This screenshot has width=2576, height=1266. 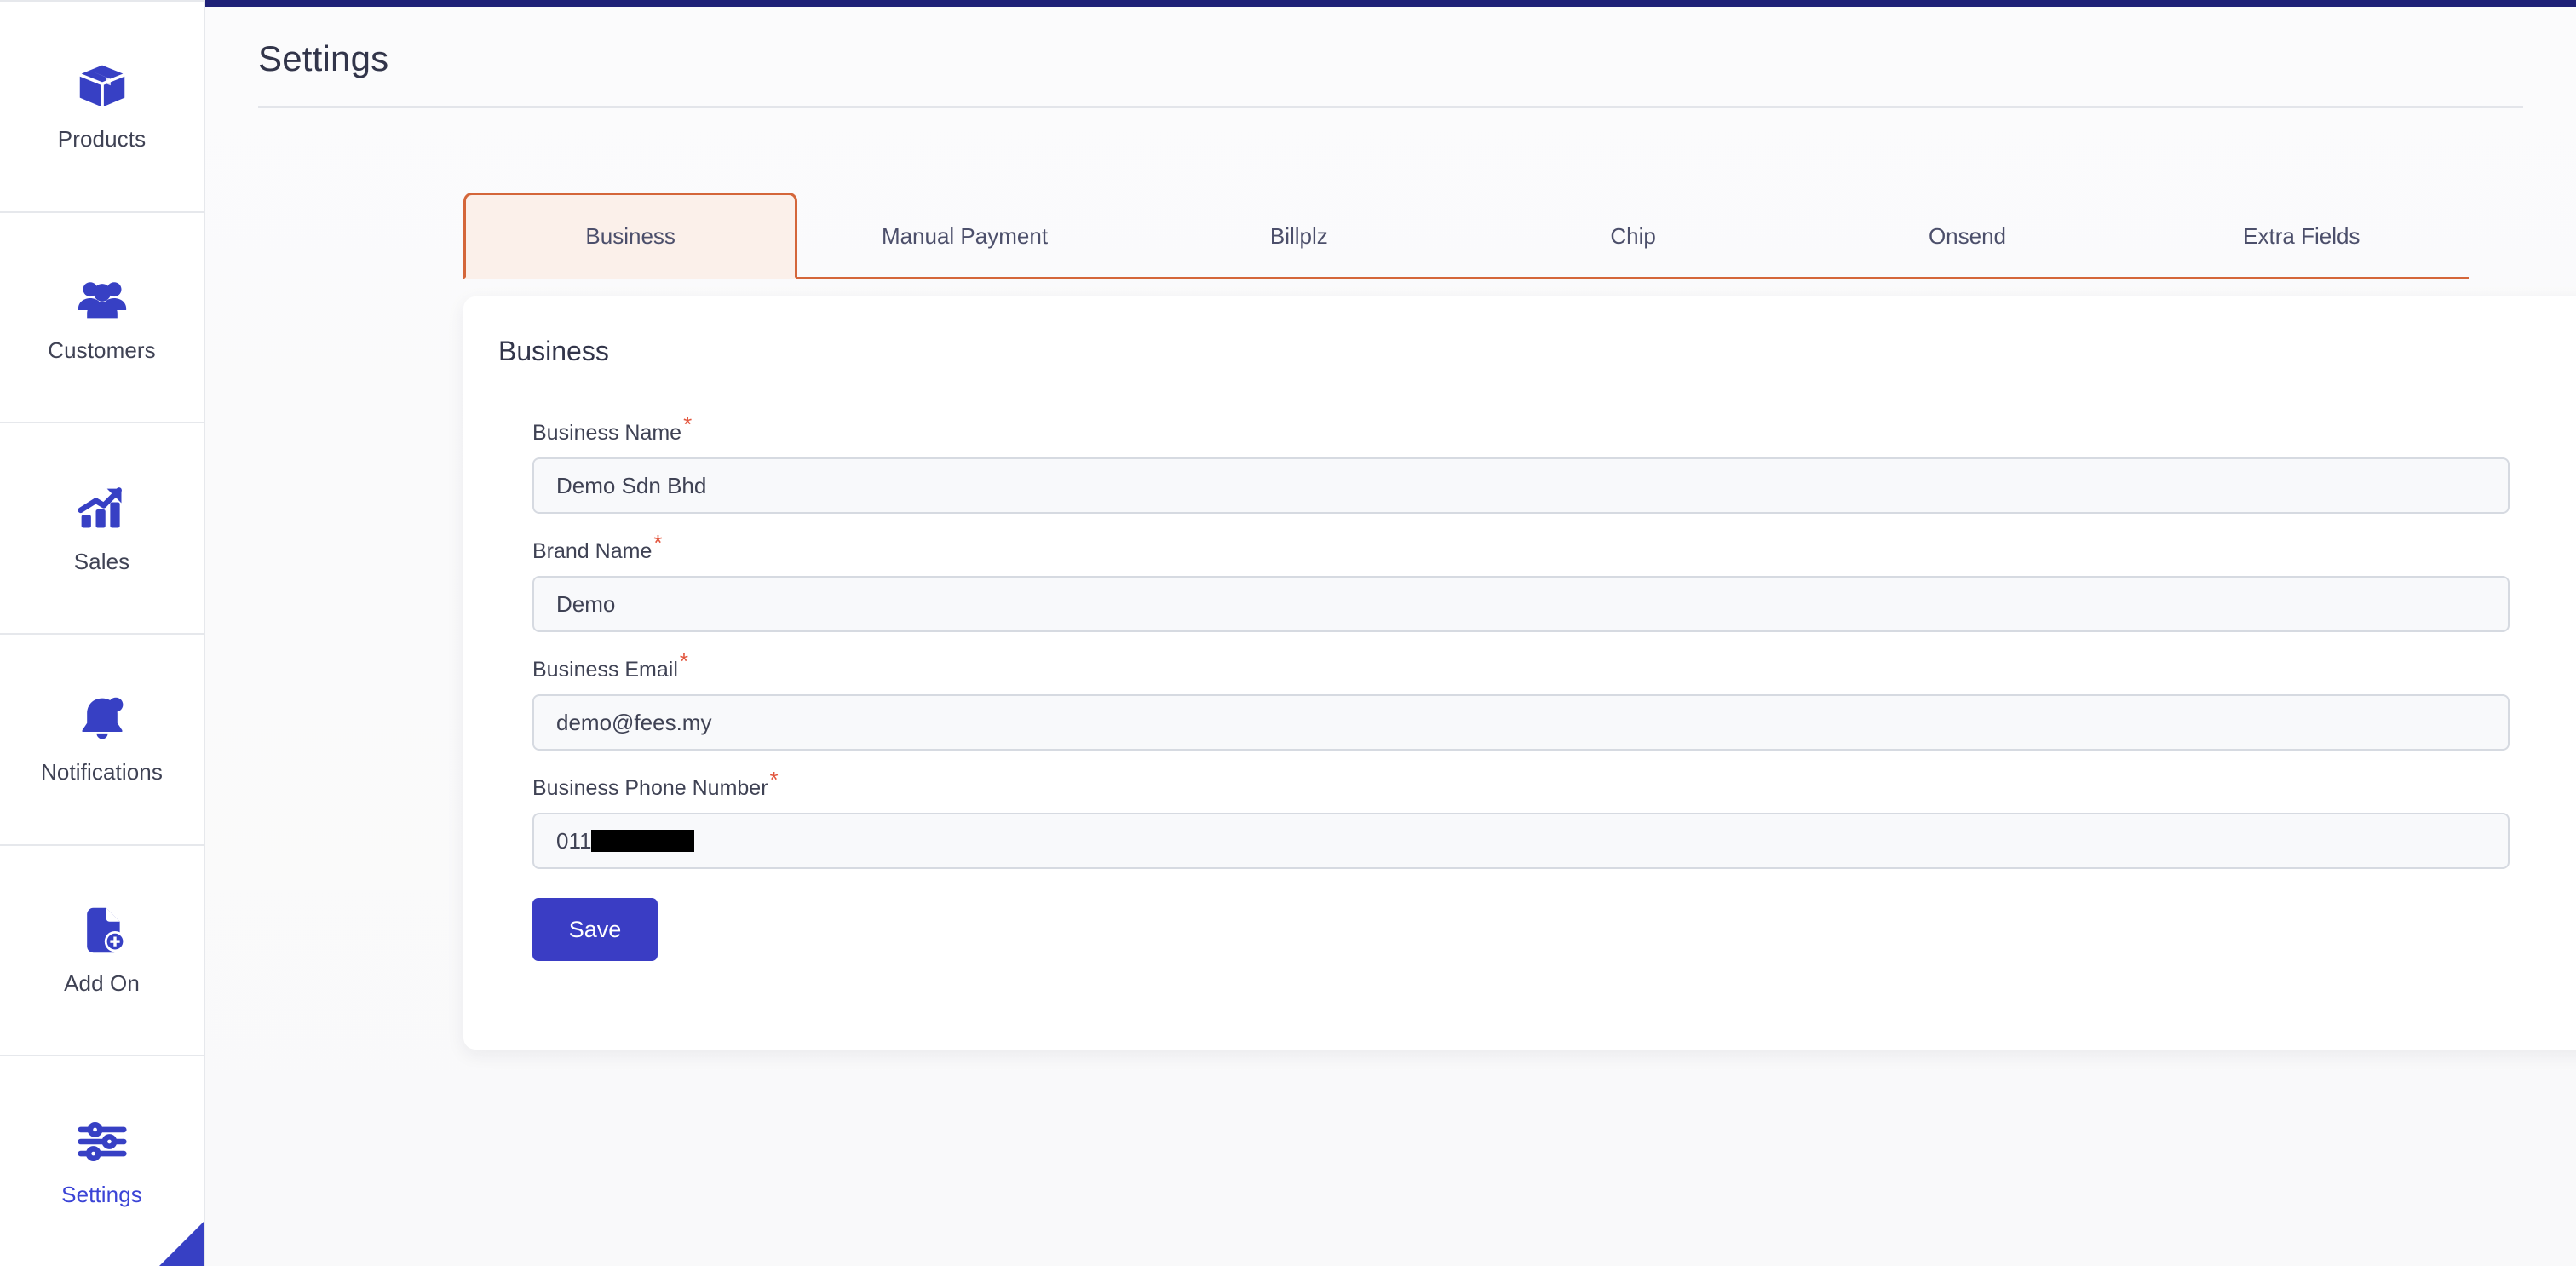 I want to click on tab-manual-payment: Manual Payment, so click(x=964, y=235).